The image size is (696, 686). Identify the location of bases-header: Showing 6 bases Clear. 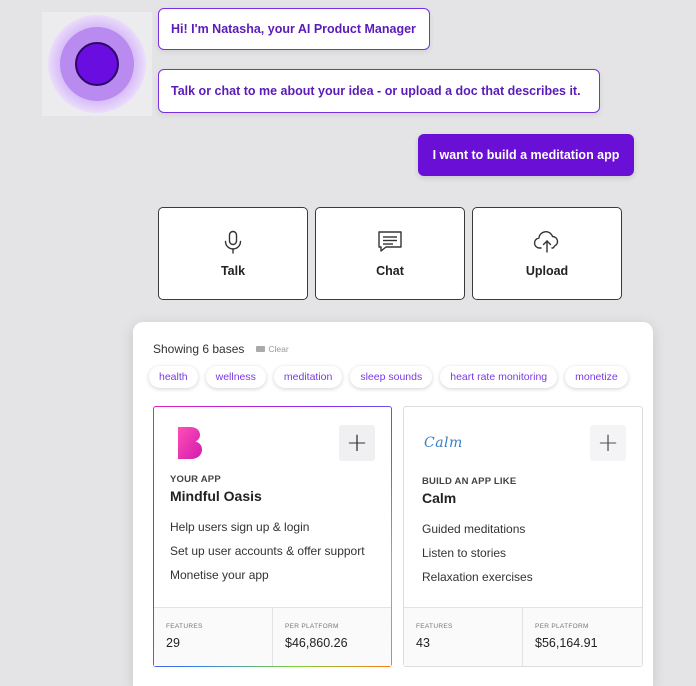
(221, 349).